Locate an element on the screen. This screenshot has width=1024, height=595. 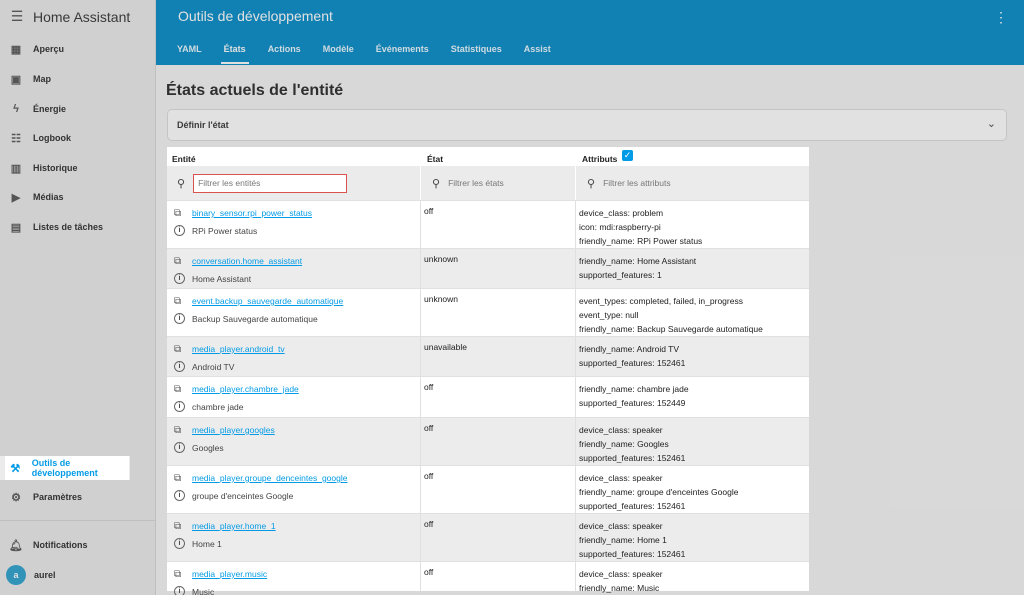
entity-id-link: conversation.home_assistant is located at coordinates (247, 261).